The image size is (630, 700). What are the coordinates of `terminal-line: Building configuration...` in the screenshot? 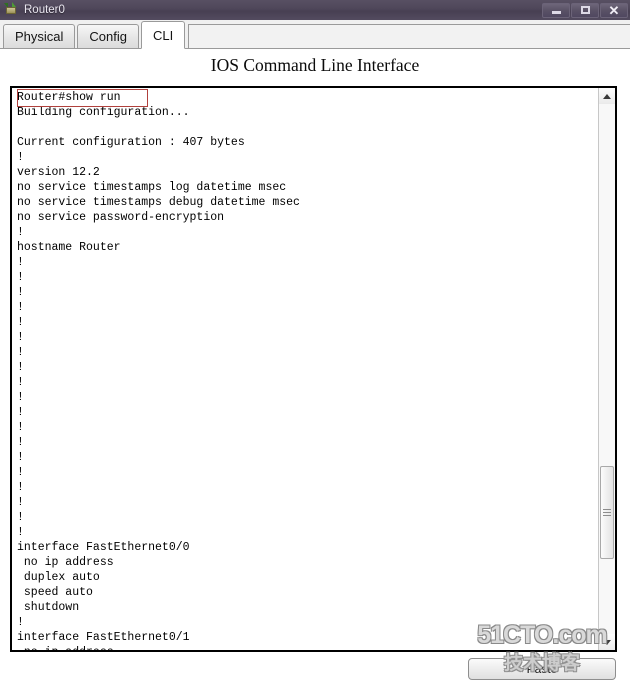 It's located at (103, 112).